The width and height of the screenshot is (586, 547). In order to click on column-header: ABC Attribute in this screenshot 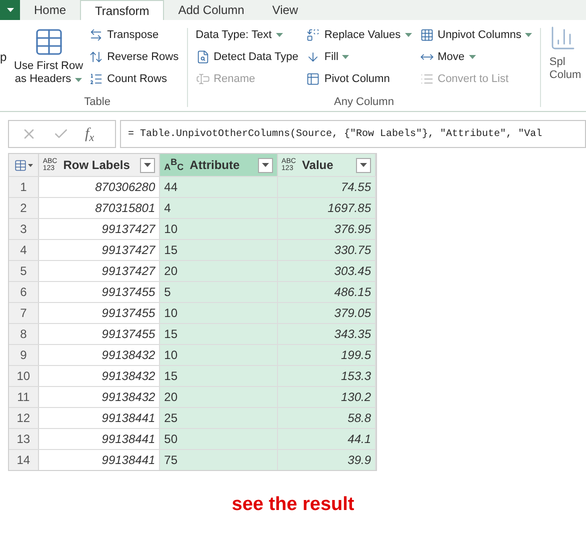, I will do `click(219, 165)`.